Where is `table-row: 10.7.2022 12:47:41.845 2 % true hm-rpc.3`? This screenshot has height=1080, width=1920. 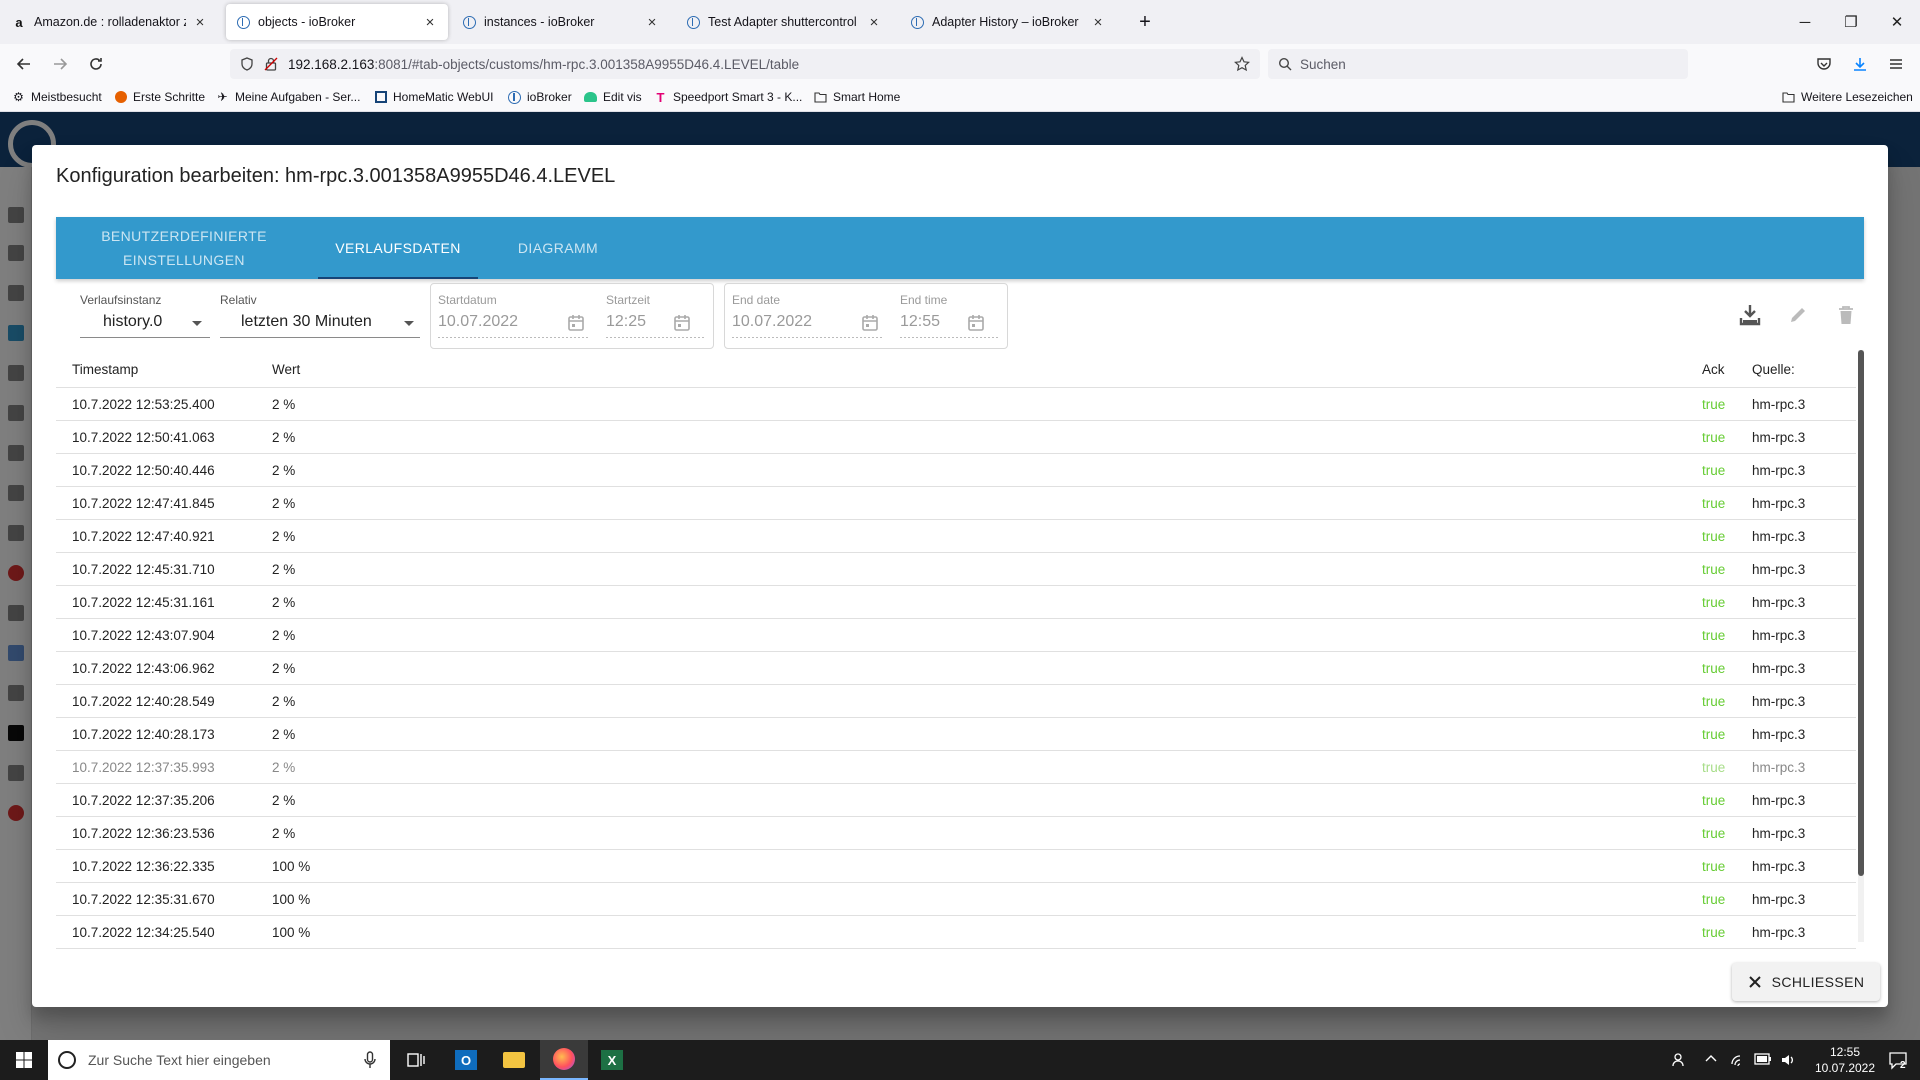
table-row: 10.7.2022 12:47:41.845 2 % true hm-rpc.3 is located at coordinates (956, 503).